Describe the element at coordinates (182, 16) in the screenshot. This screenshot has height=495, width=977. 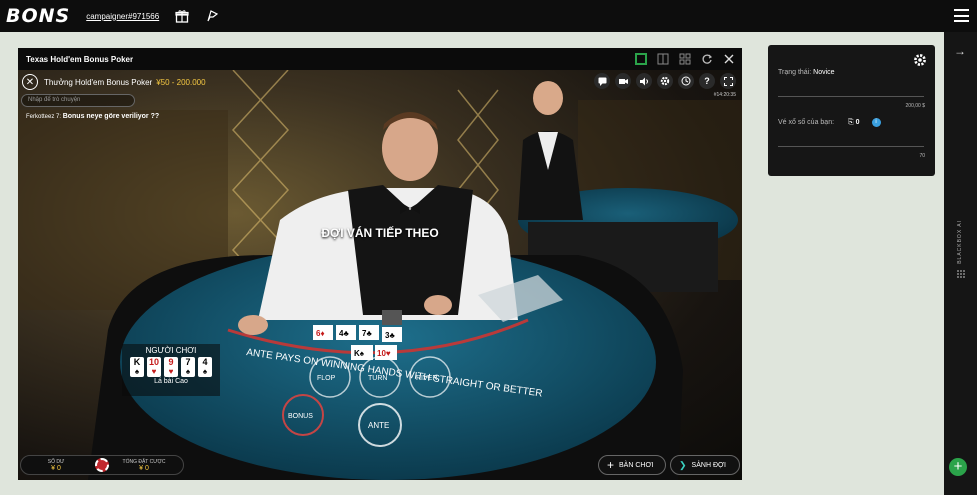
I see `gift-icon` at that location.